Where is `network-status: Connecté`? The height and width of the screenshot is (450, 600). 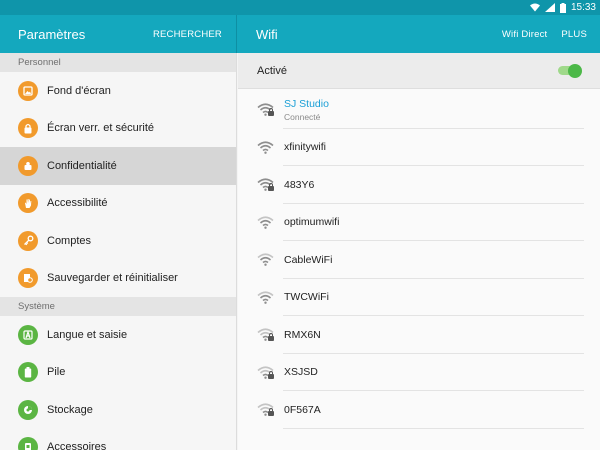 network-status: Connecté is located at coordinates (302, 116).